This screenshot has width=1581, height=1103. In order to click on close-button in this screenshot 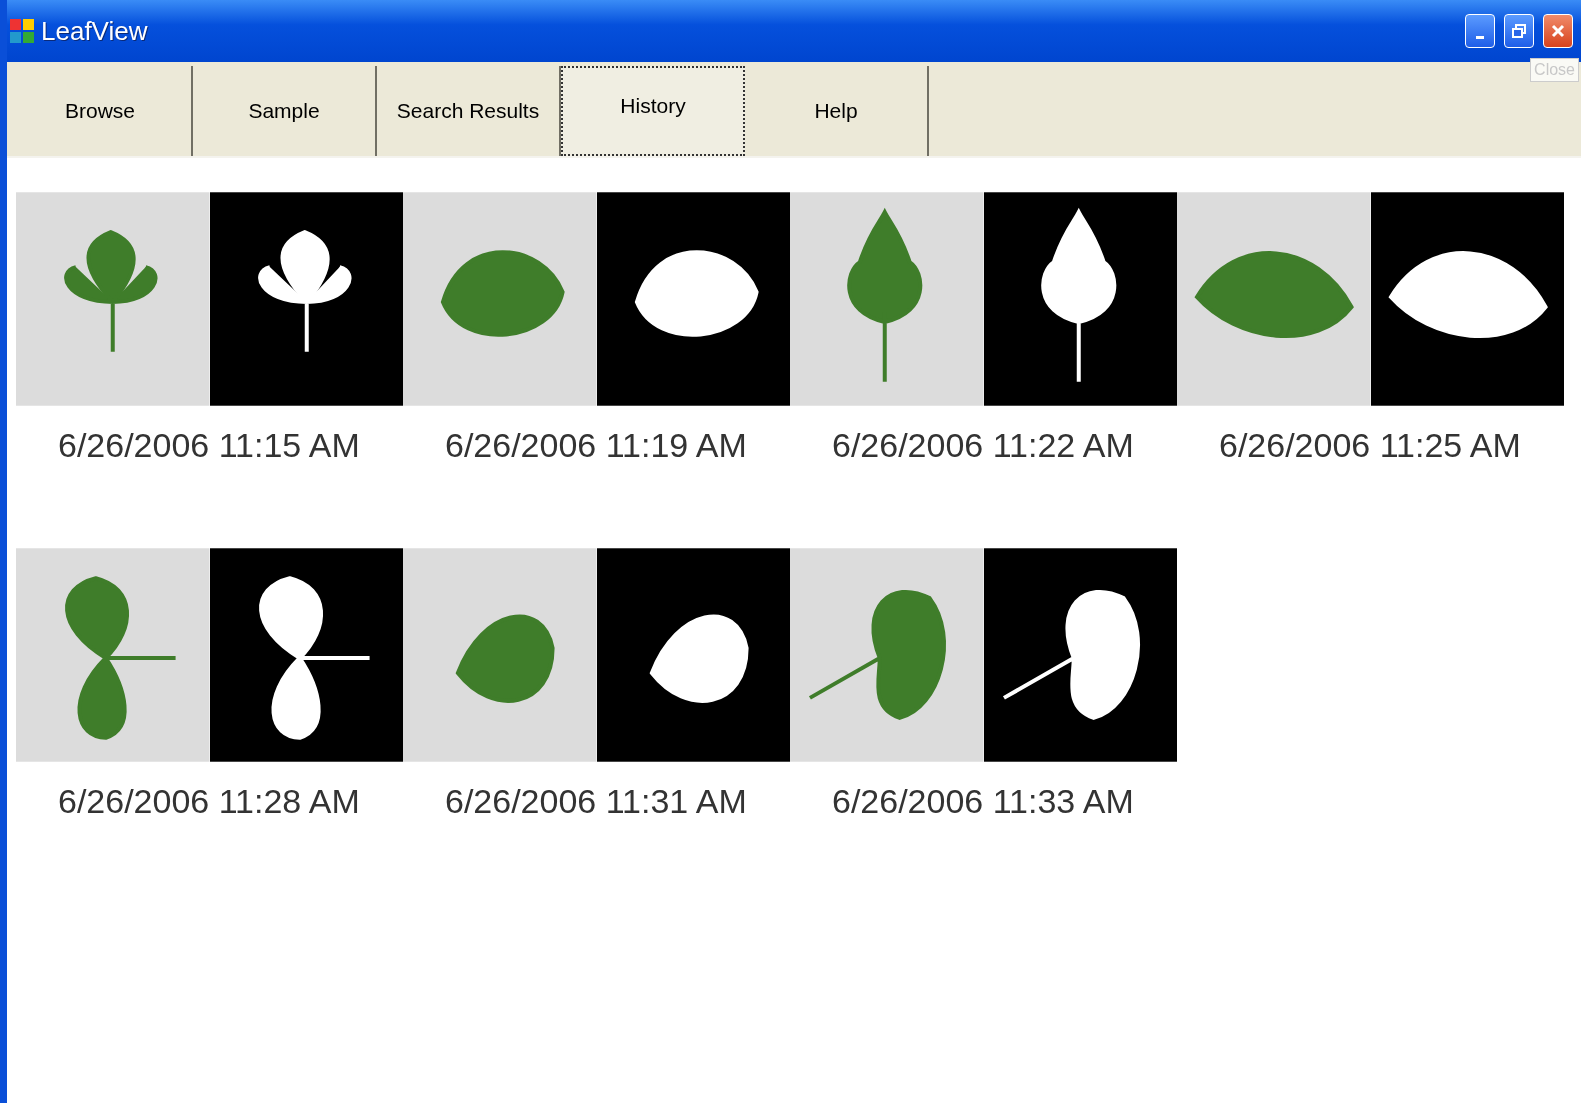, I will do `click(1558, 31)`.